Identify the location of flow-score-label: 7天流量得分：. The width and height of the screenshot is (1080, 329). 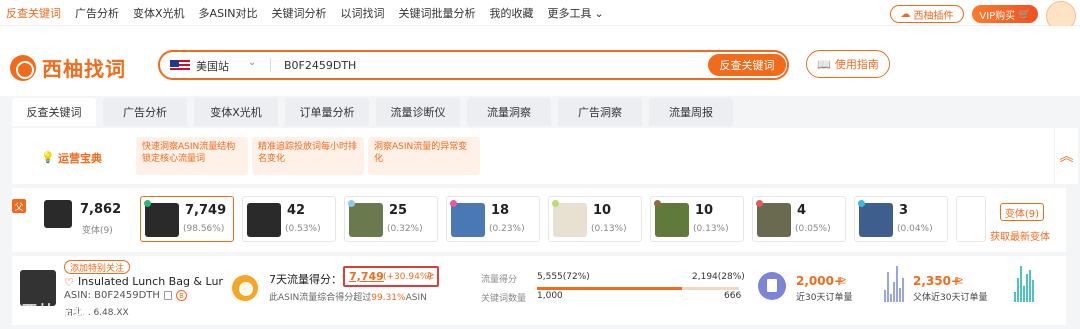
(305, 279).